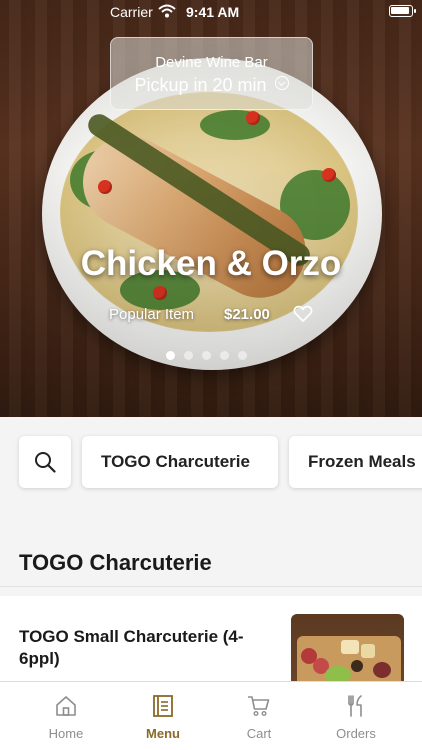 The width and height of the screenshot is (422, 750). Describe the element at coordinates (115, 562) in the screenshot. I see `section-title: TOGO Charcuterie` at that location.